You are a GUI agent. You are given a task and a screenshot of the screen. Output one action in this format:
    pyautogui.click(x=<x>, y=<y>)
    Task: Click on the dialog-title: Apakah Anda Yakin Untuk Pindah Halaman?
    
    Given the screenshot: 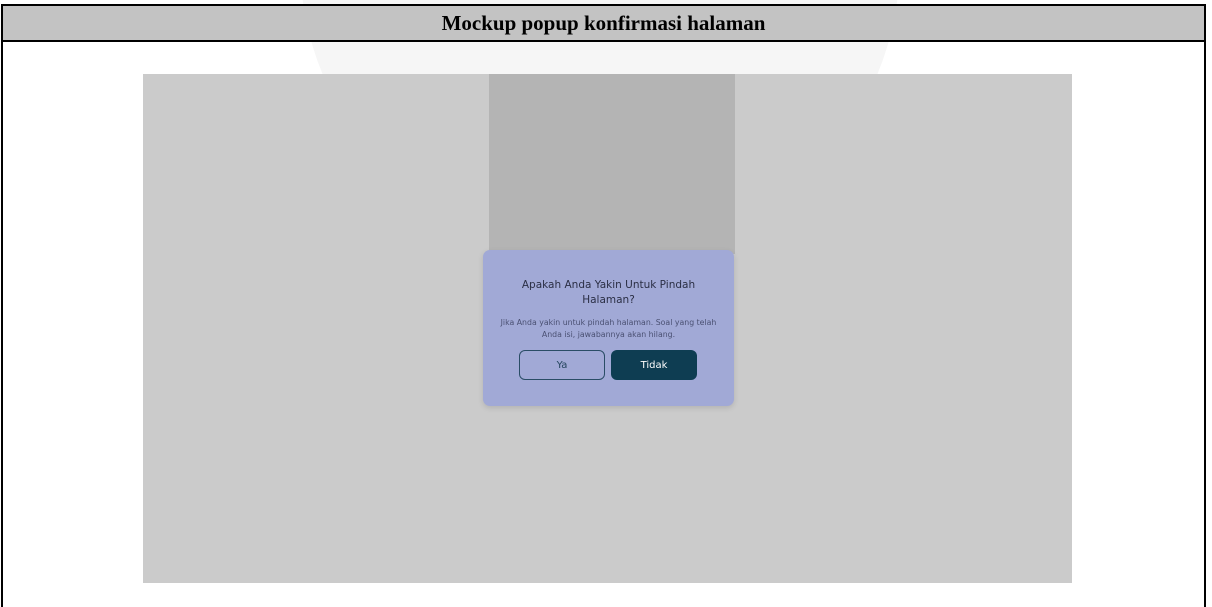 What is the action you would take?
    pyautogui.click(x=608, y=292)
    